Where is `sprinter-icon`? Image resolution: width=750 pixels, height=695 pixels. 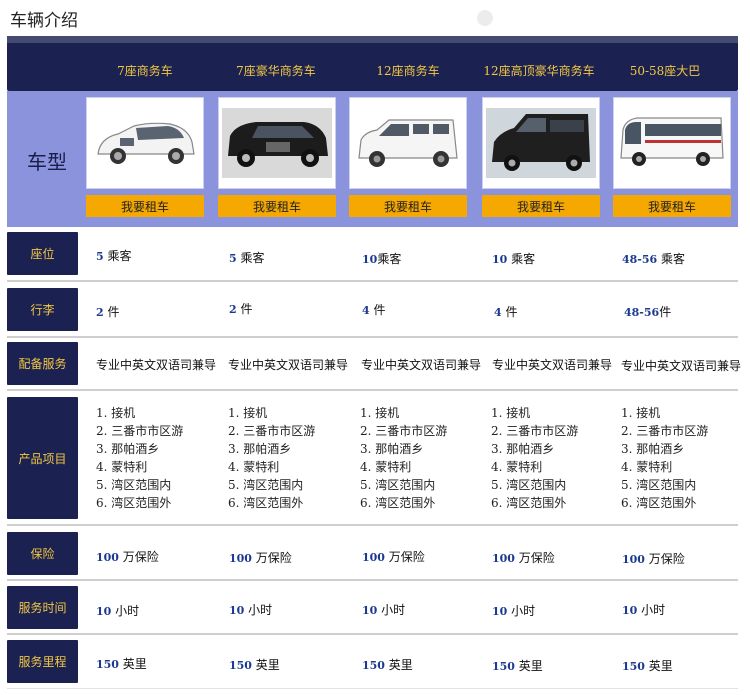 sprinter-icon is located at coordinates (541, 143).